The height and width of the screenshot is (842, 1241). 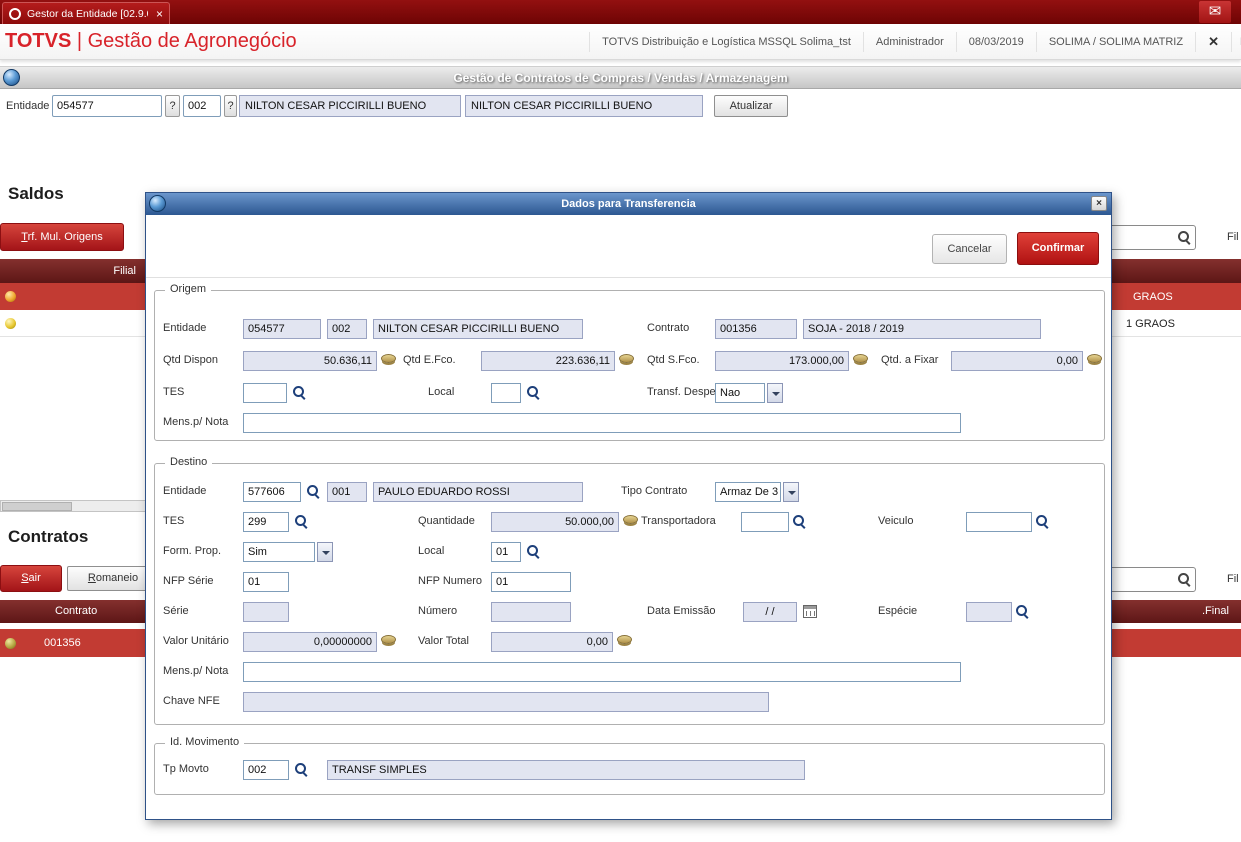 I want to click on contratos-col-contrato: Contrato, so click(x=76, y=611).